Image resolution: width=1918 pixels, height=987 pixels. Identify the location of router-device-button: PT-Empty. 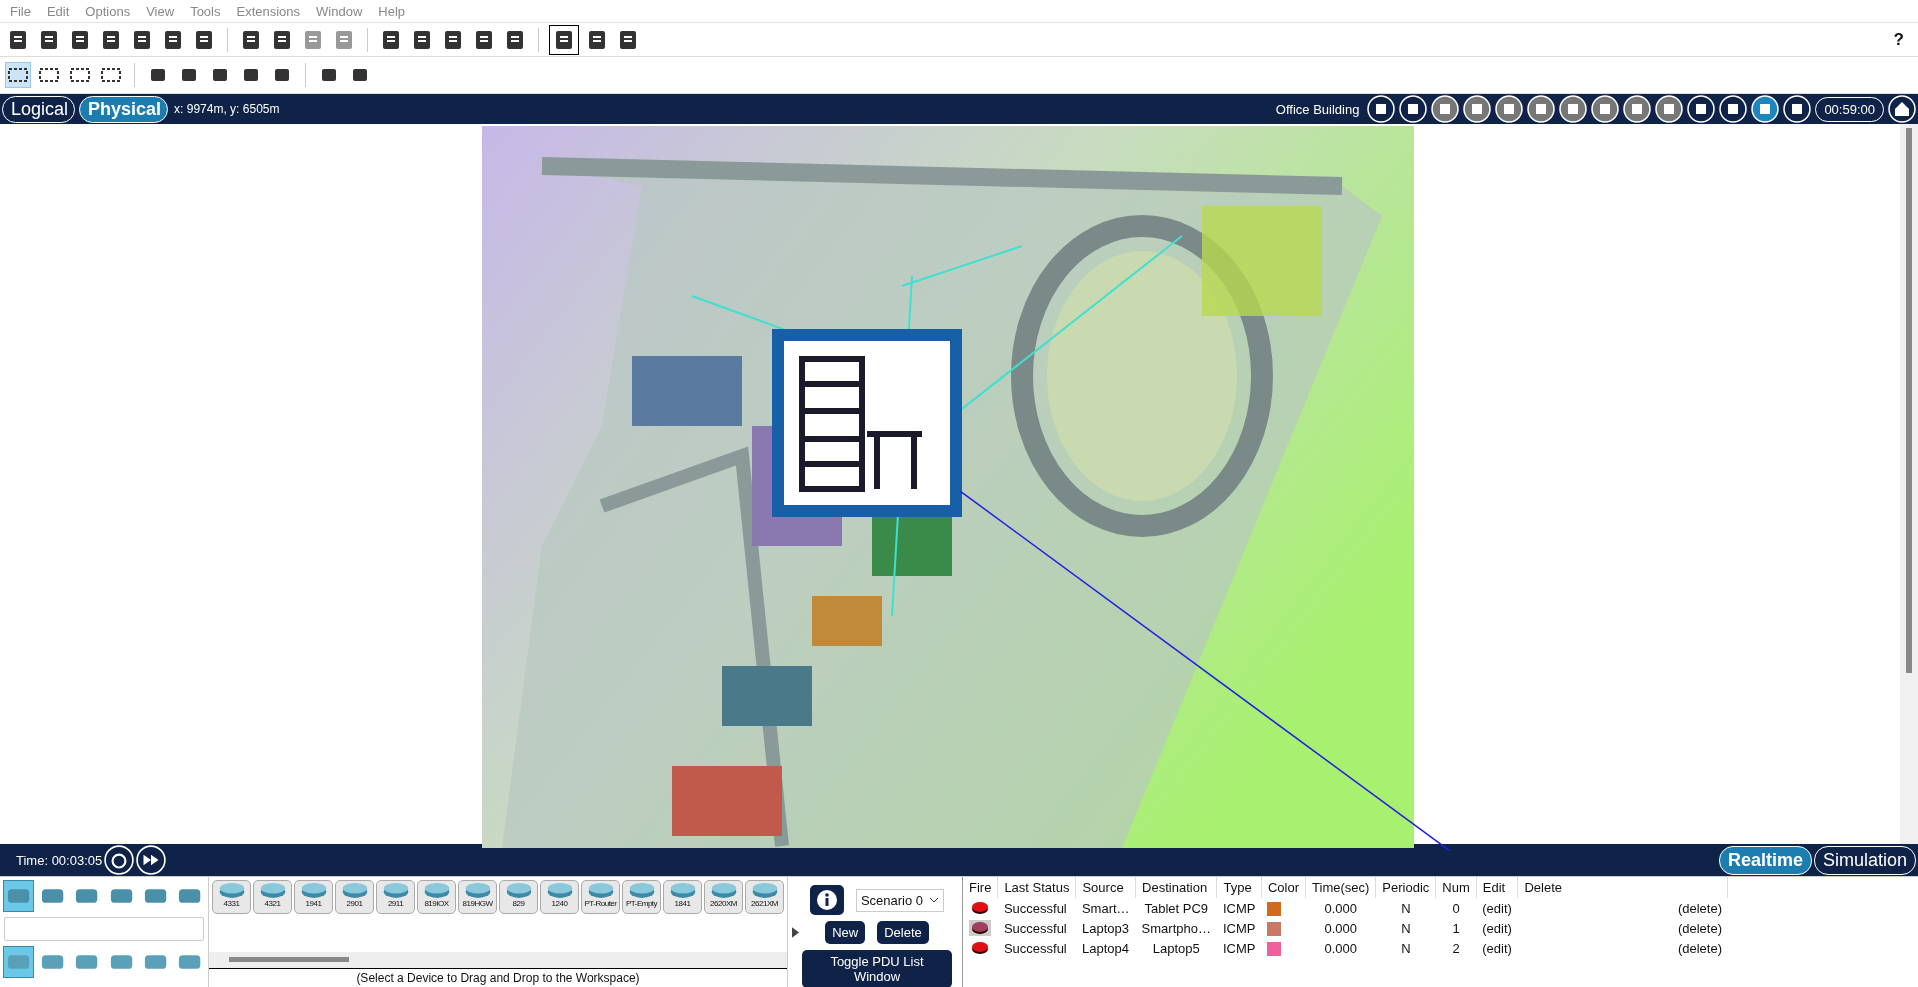
(641, 897).